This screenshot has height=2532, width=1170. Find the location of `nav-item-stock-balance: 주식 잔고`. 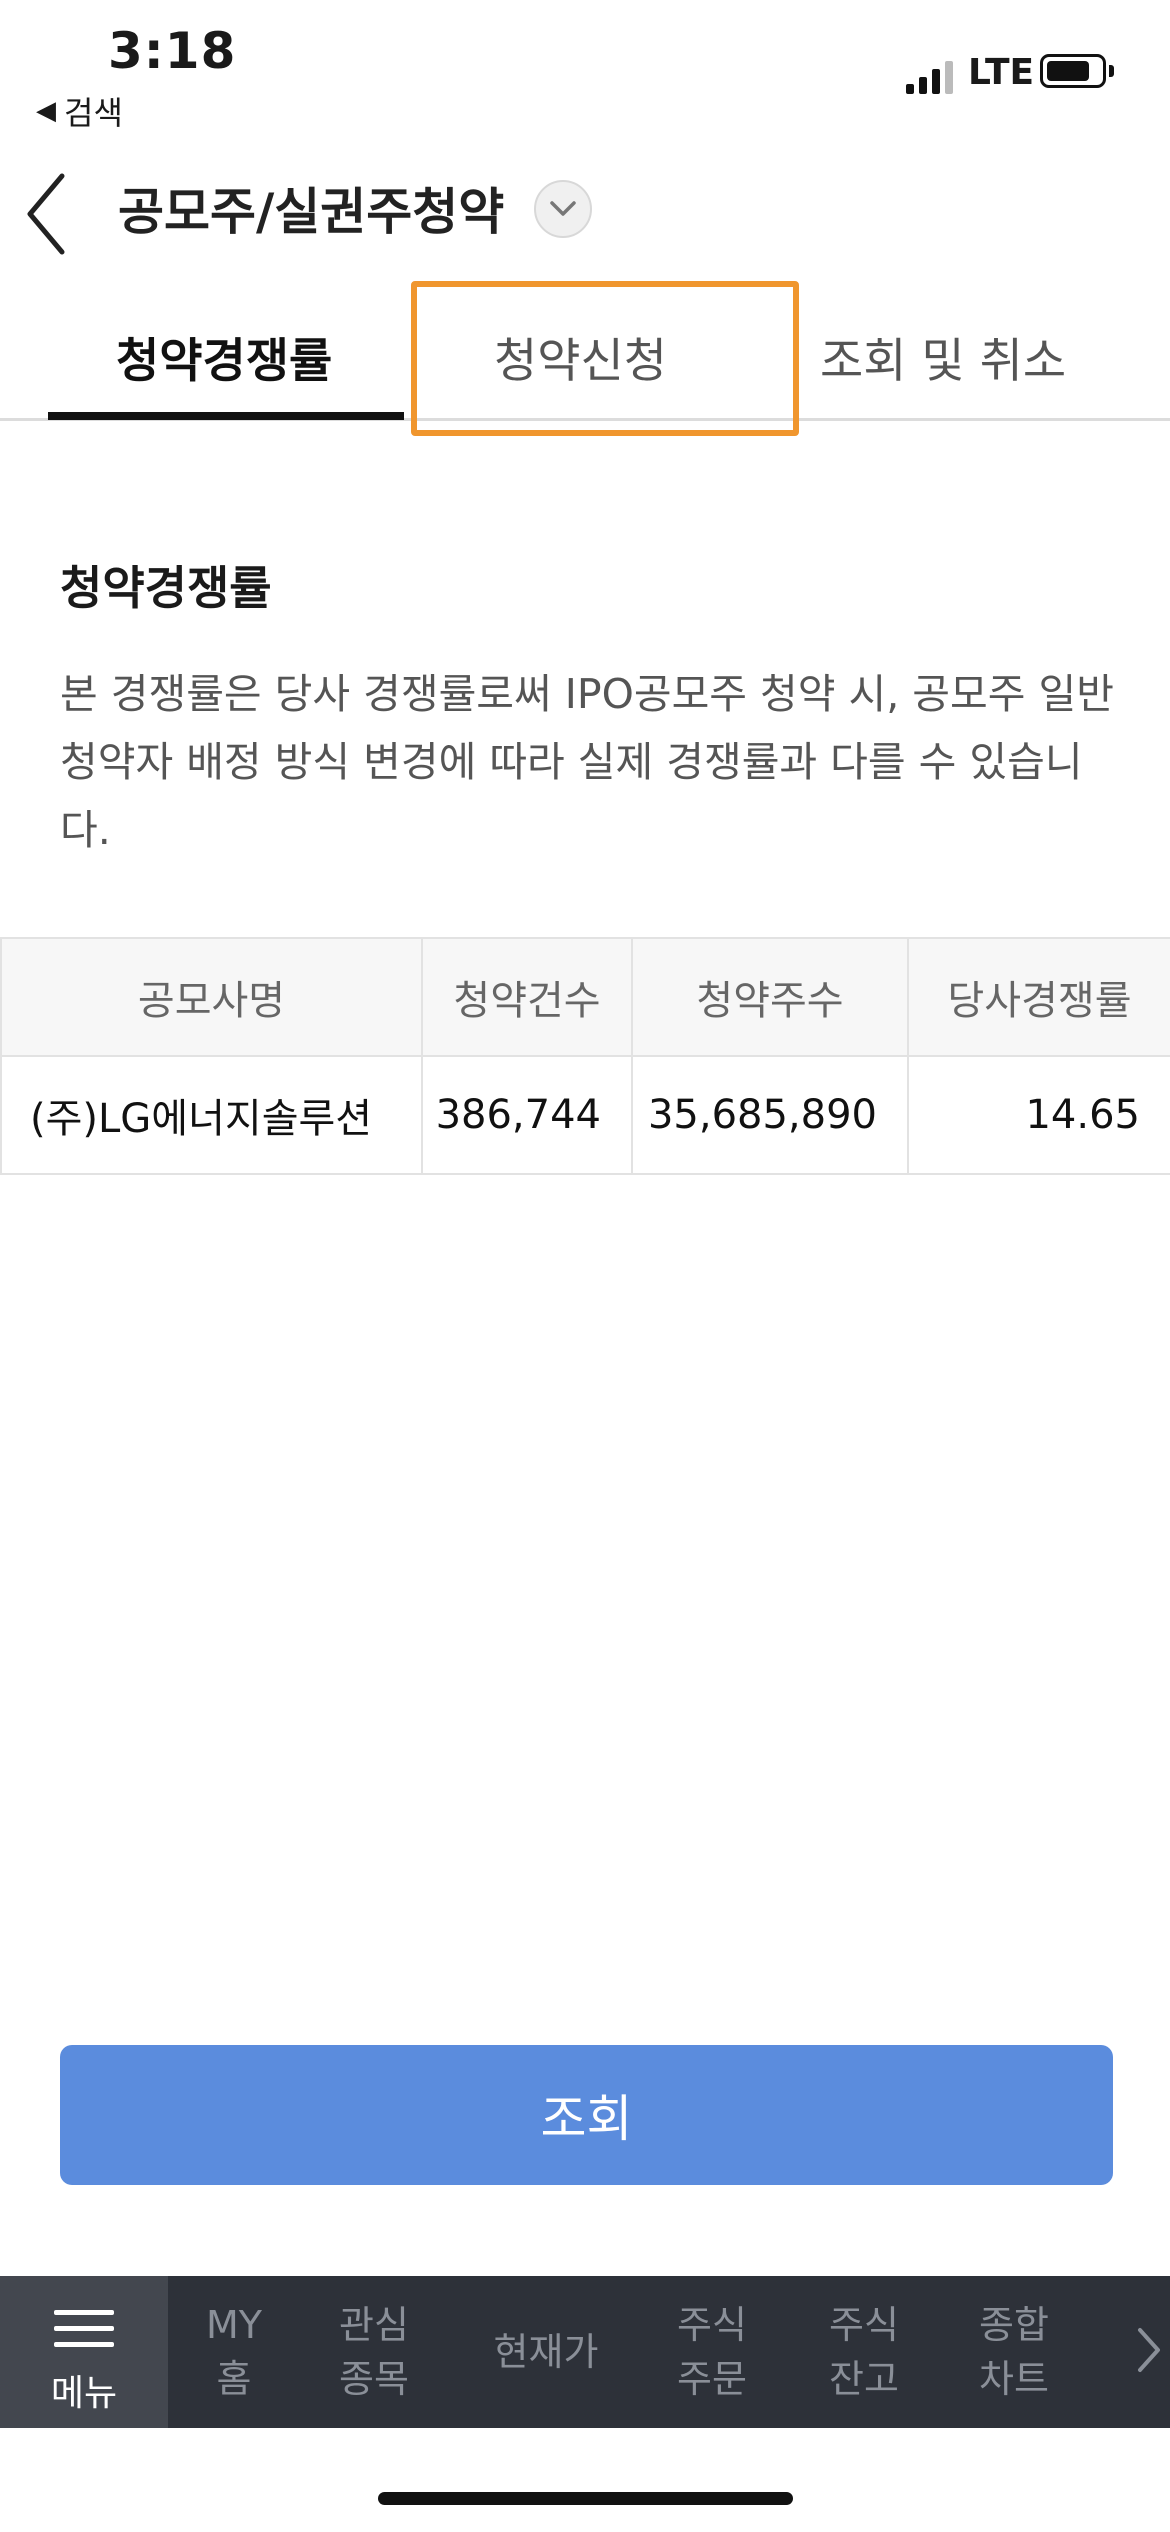

nav-item-stock-balance: 주식 잔고 is located at coordinates (864, 2352).